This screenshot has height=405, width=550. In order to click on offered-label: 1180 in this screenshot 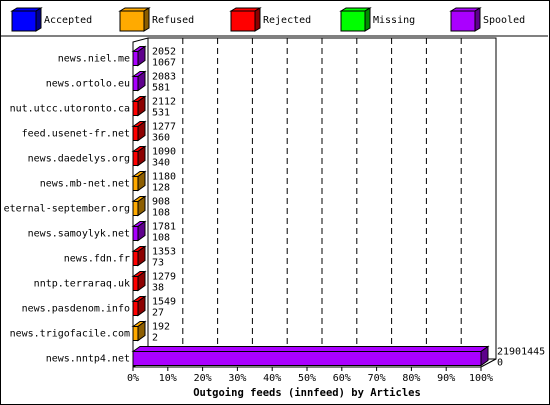, I will do `click(164, 177)`.